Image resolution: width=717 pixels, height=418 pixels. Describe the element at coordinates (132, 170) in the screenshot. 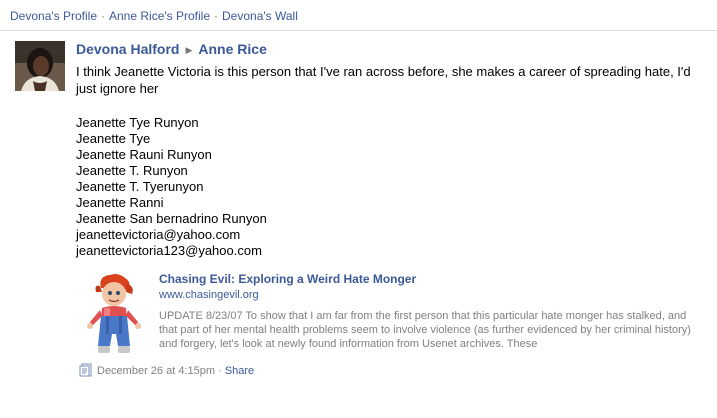

I see `list-item: Jeanette T. Runyon` at that location.